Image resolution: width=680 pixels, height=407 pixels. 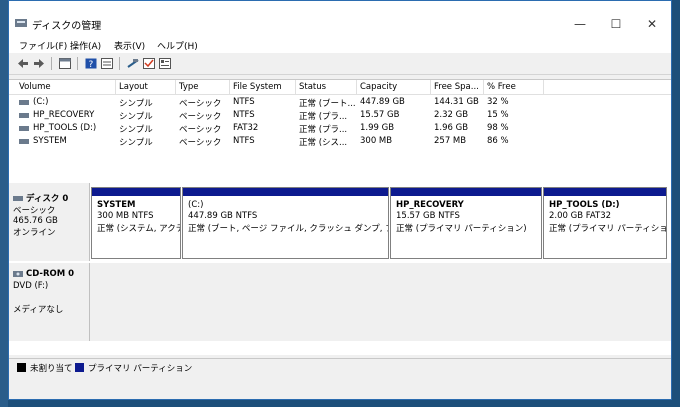 What do you see at coordinates (498, 102) in the screenshot?
I see `cell-percent-free: 32 %` at bounding box center [498, 102].